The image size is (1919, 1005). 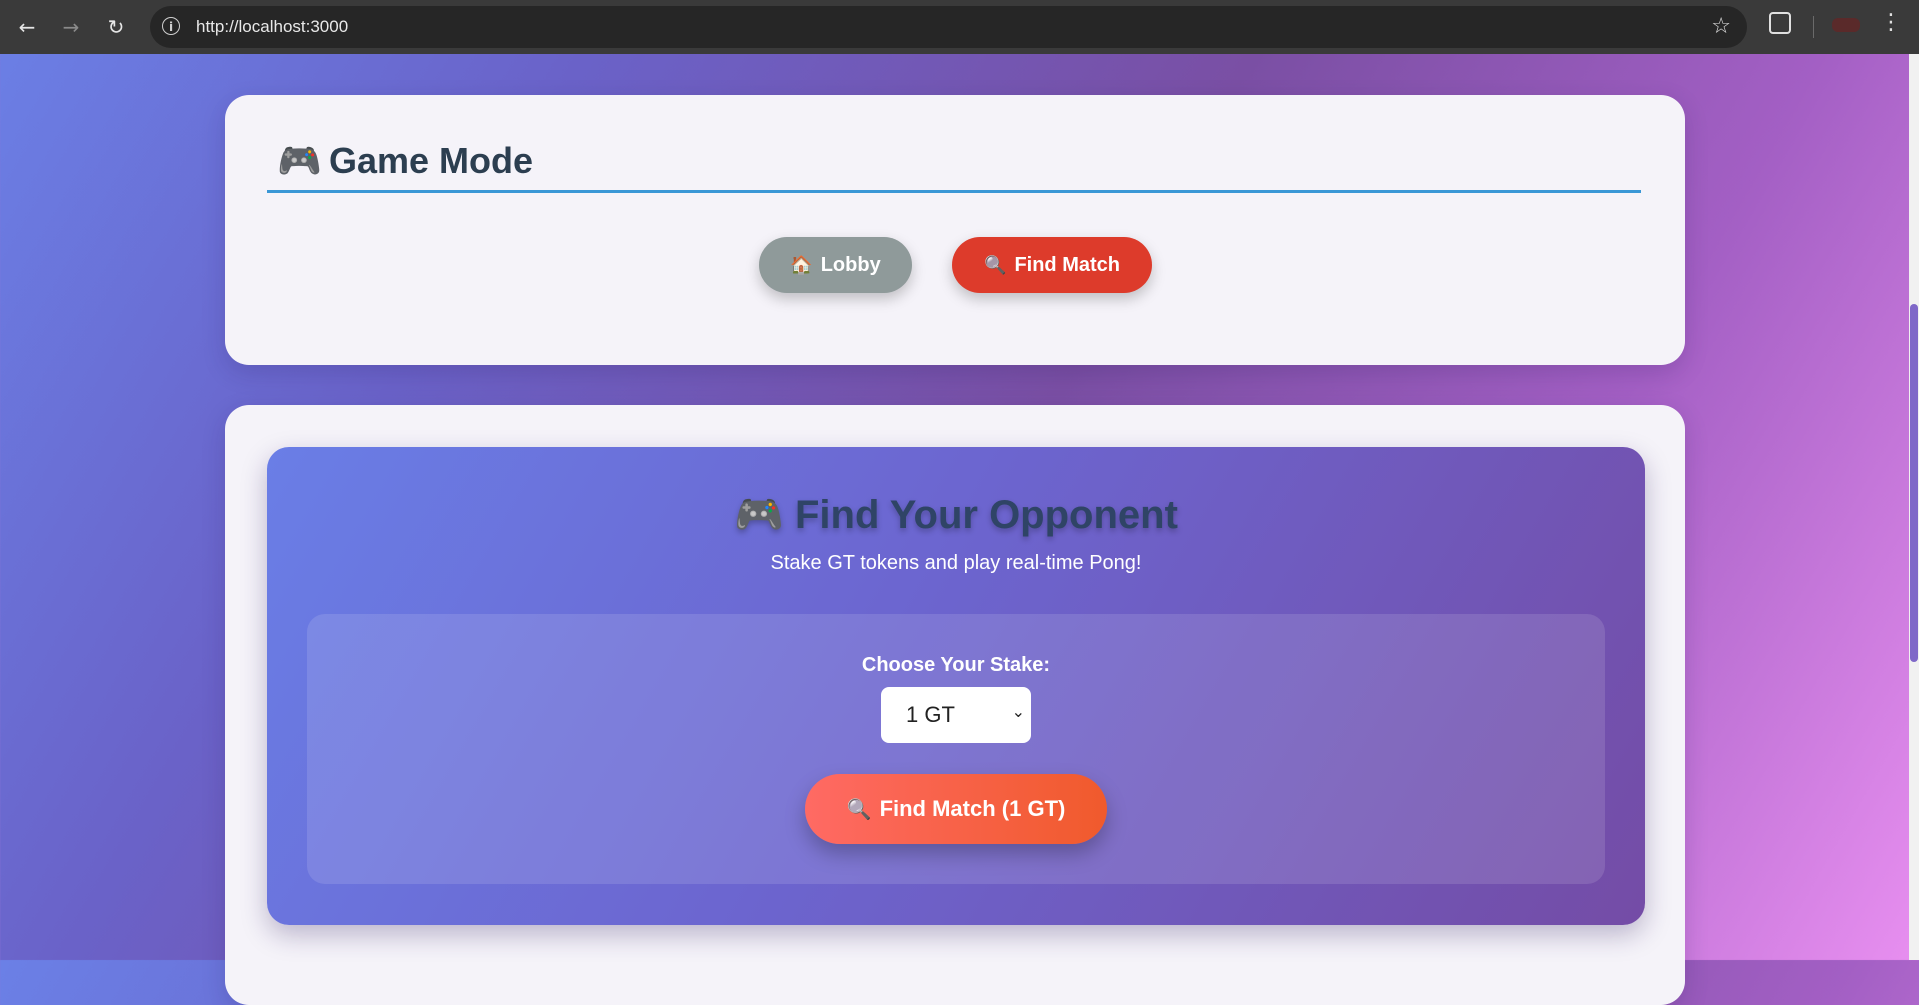 What do you see at coordinates (954, 166) in the screenshot?
I see `game-mode-header: 🎮 Game Mode` at bounding box center [954, 166].